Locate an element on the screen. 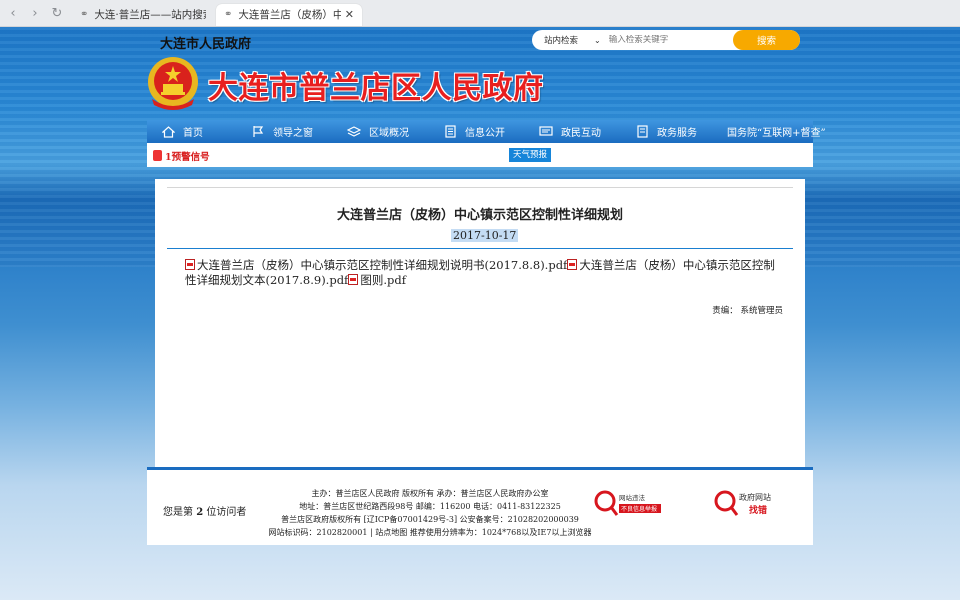 The height and width of the screenshot is (600, 960). browser-tab-article: ⚭ 大连普兰店（皮杨）中心镇示 ✕ is located at coordinates (289, 14).